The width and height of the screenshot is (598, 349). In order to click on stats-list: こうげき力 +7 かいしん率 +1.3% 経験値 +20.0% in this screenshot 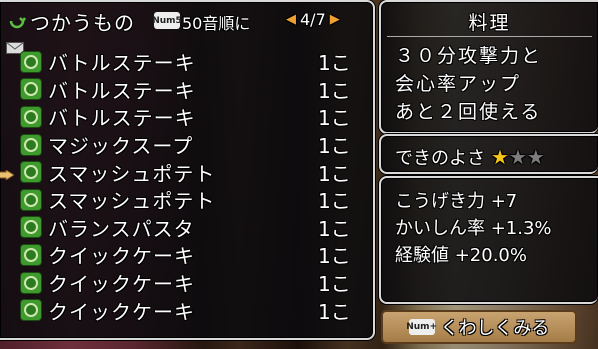, I will do `click(473, 228)`.